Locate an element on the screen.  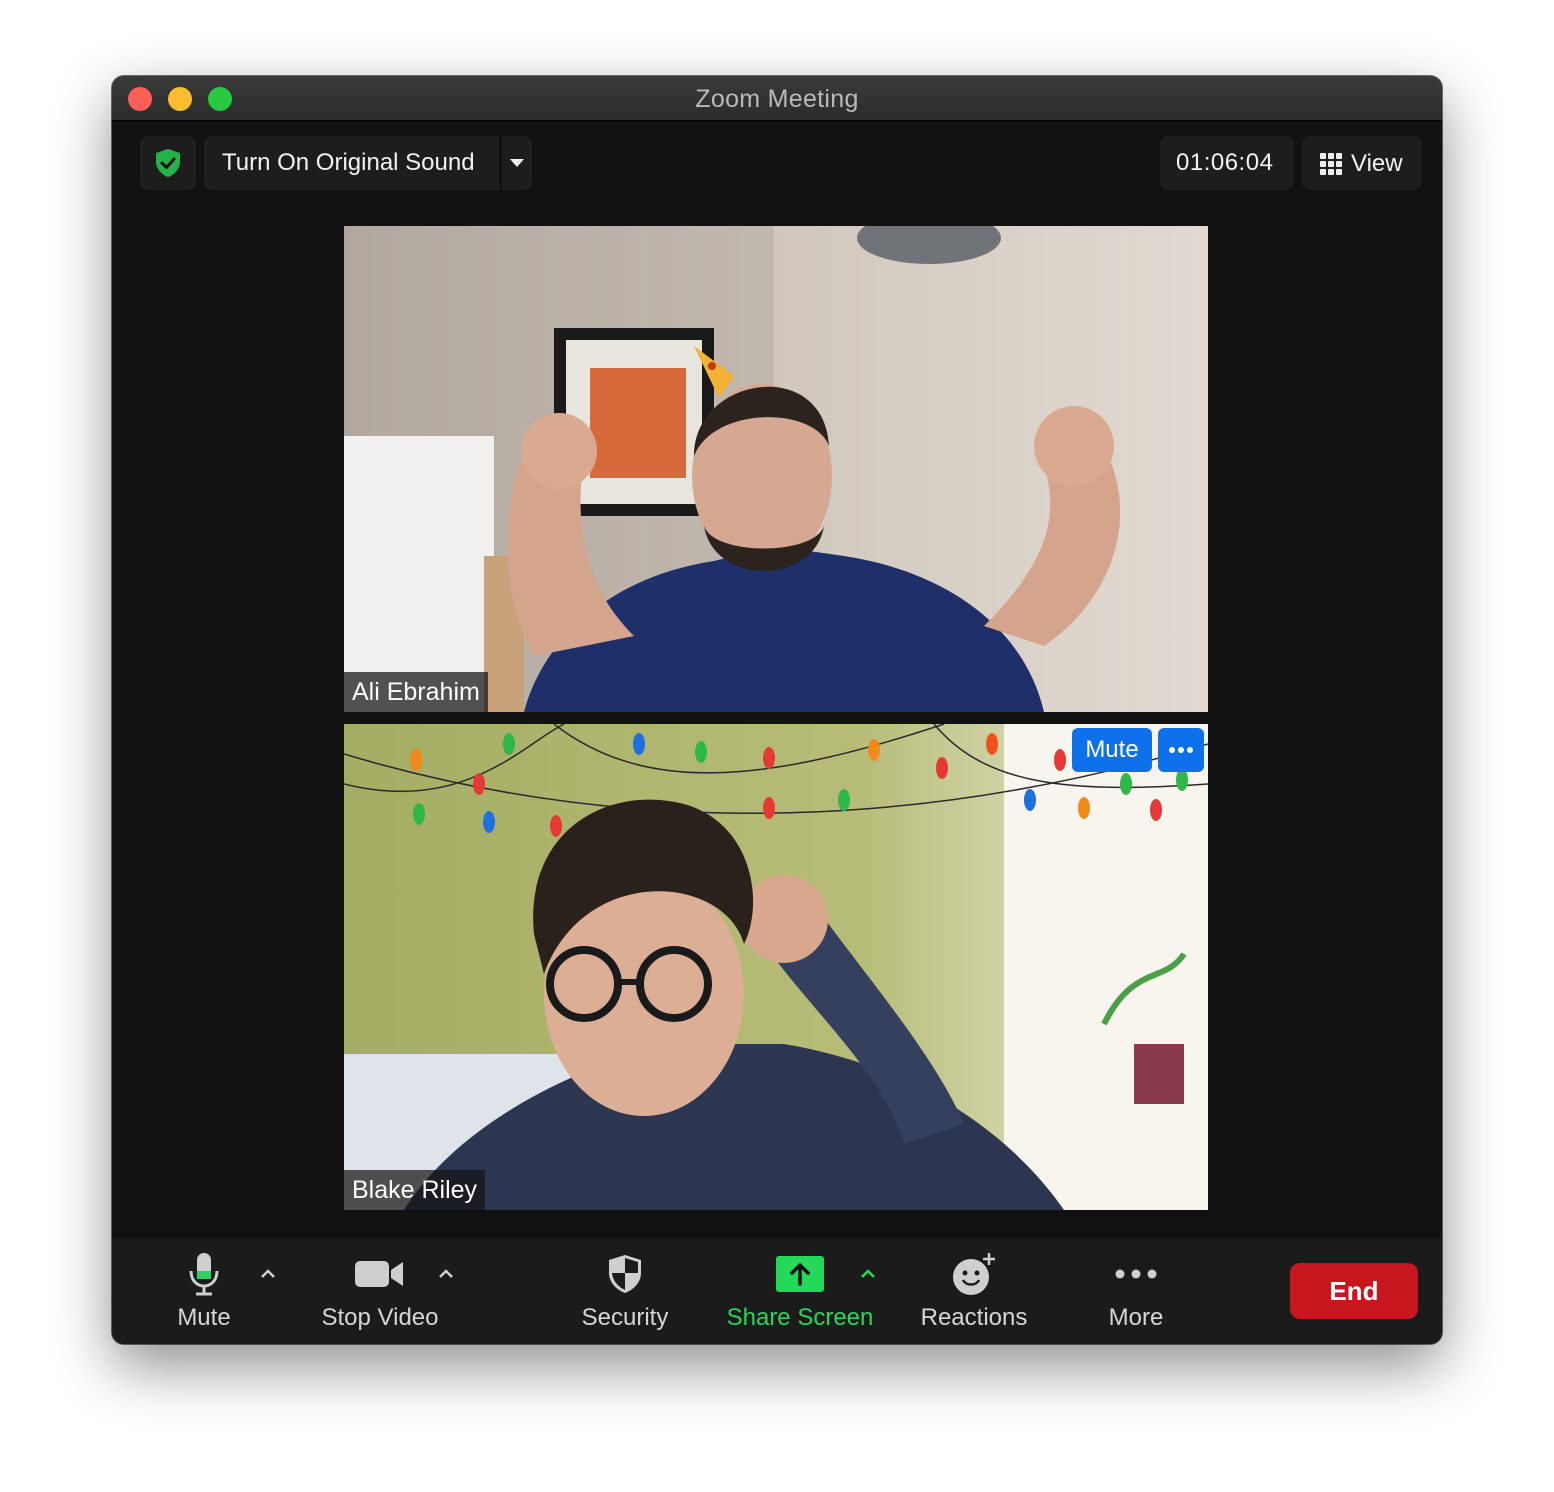
video-options-caret is located at coordinates (446, 1274).